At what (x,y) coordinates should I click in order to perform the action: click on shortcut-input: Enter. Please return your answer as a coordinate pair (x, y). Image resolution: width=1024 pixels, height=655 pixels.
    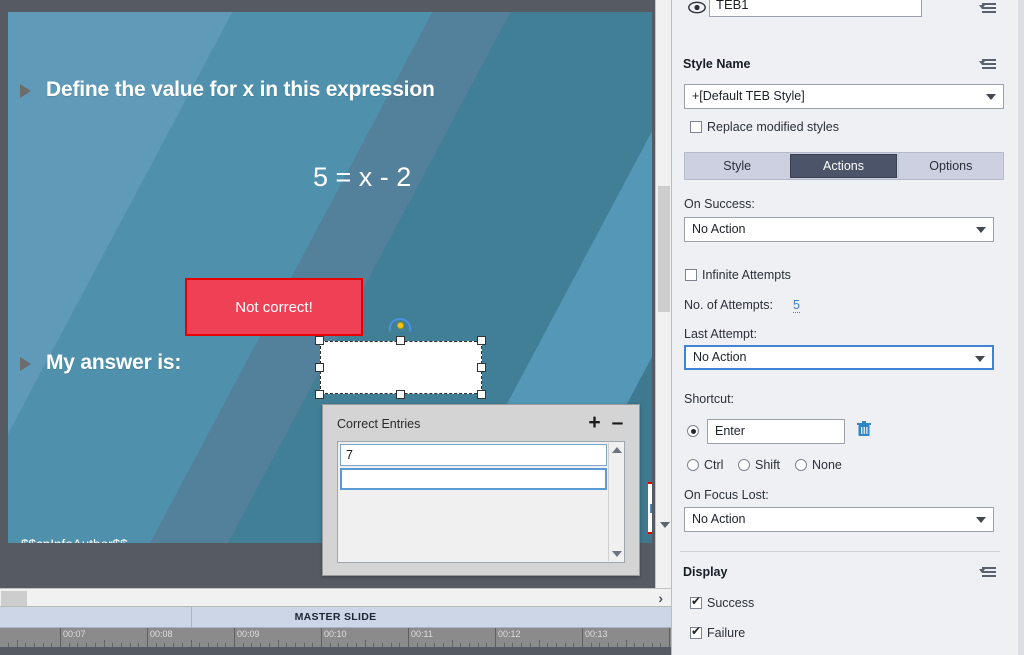
    Looking at the image, I should click on (776, 431).